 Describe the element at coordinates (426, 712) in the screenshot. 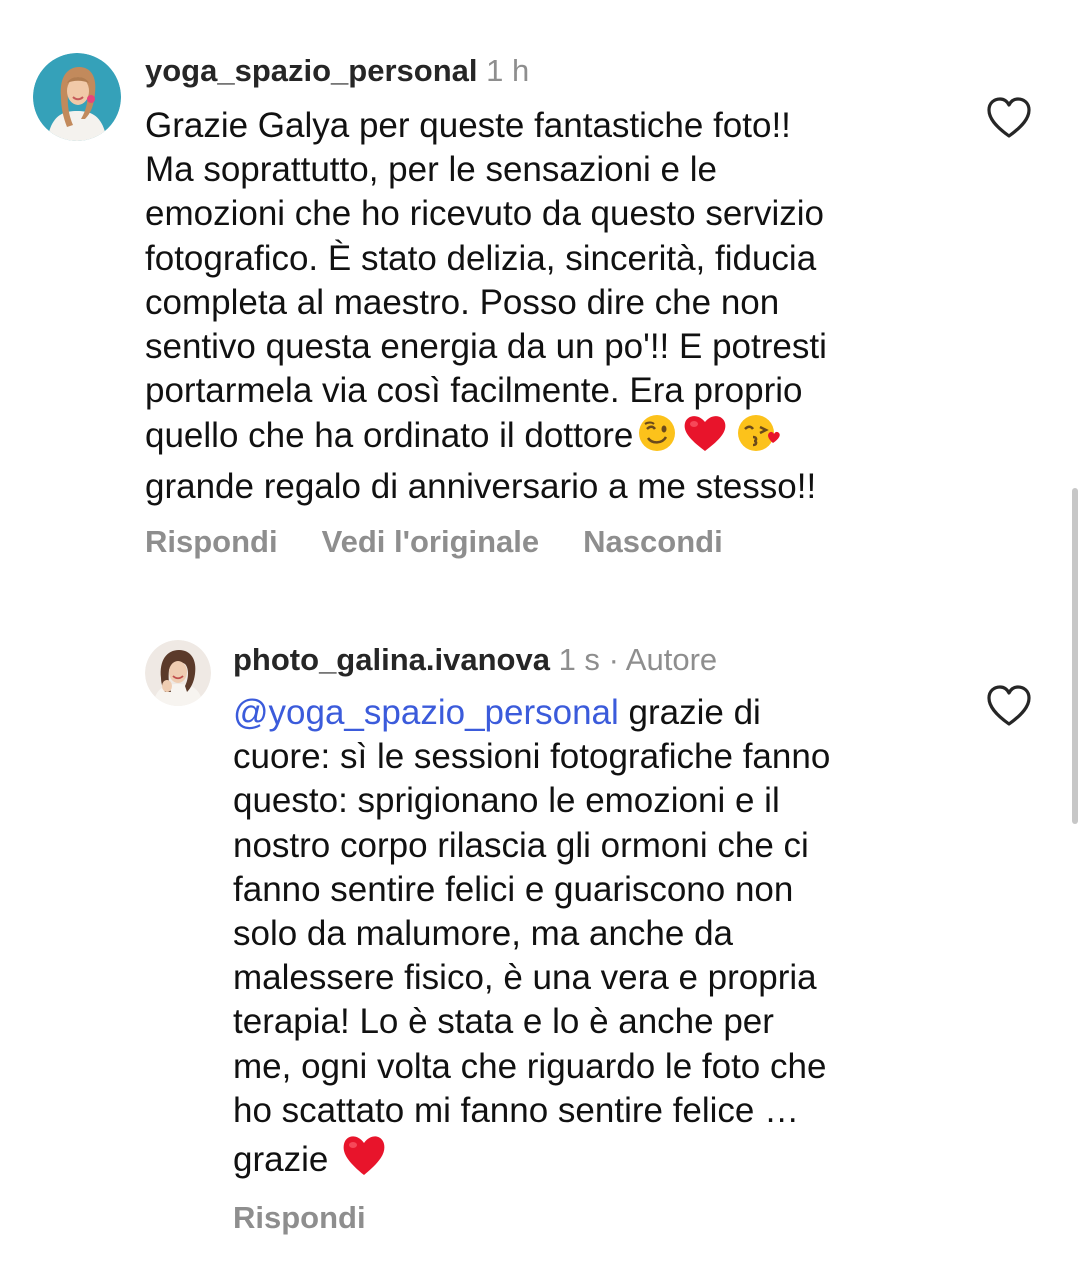

I see `mention-link: @yoga_spazio_personal` at that location.